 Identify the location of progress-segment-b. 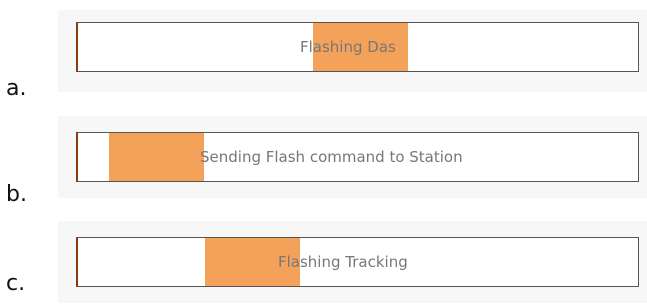
(156, 157).